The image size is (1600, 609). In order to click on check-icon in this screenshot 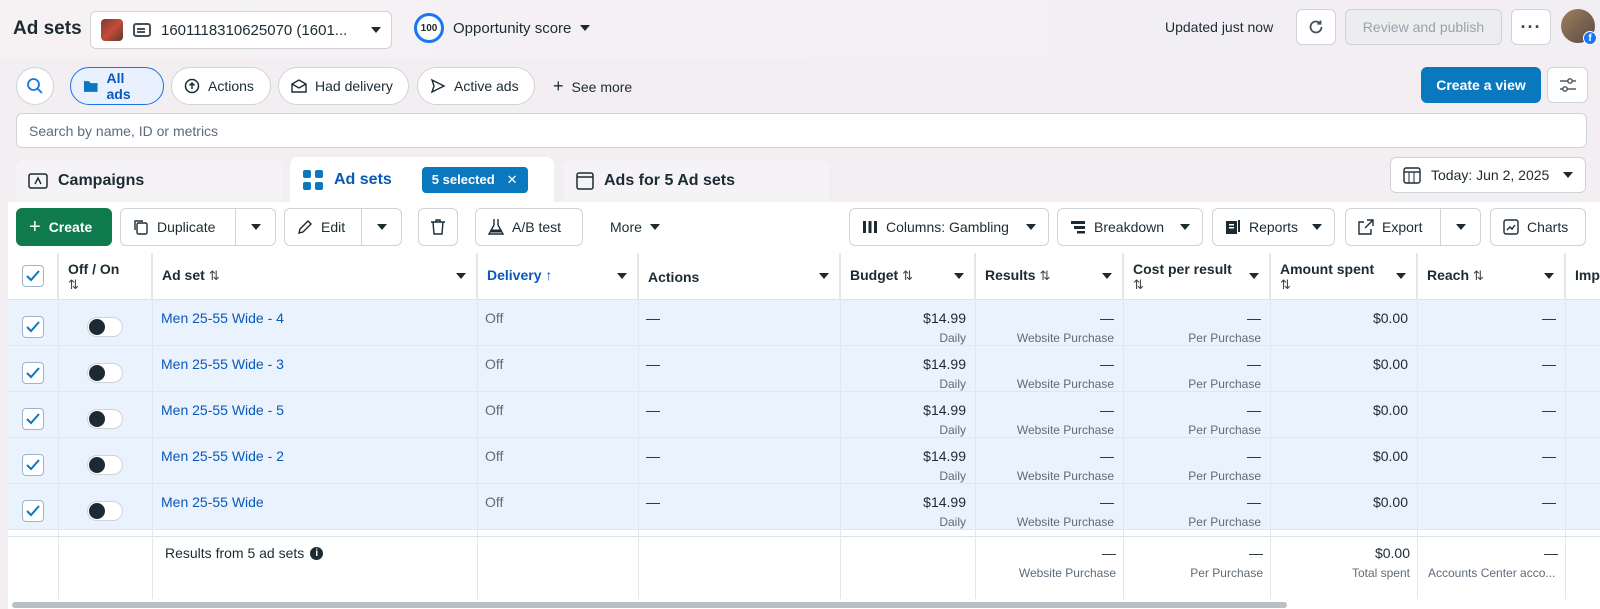, I will do `click(33, 511)`.